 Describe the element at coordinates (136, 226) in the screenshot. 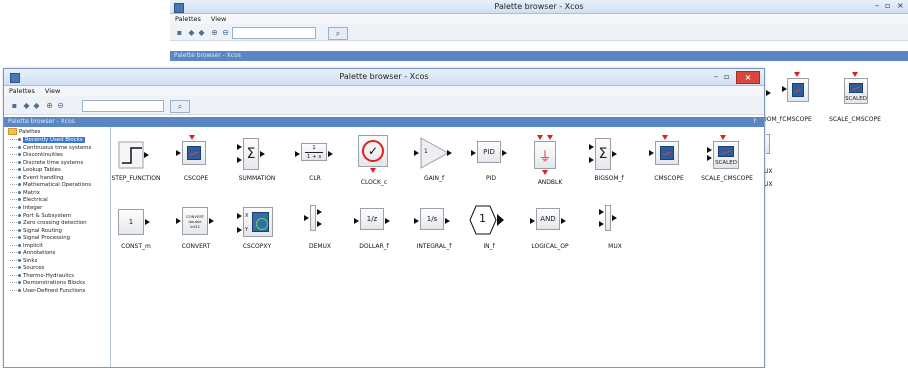

I see `palette-block-const-m: 1 CONST_m` at that location.